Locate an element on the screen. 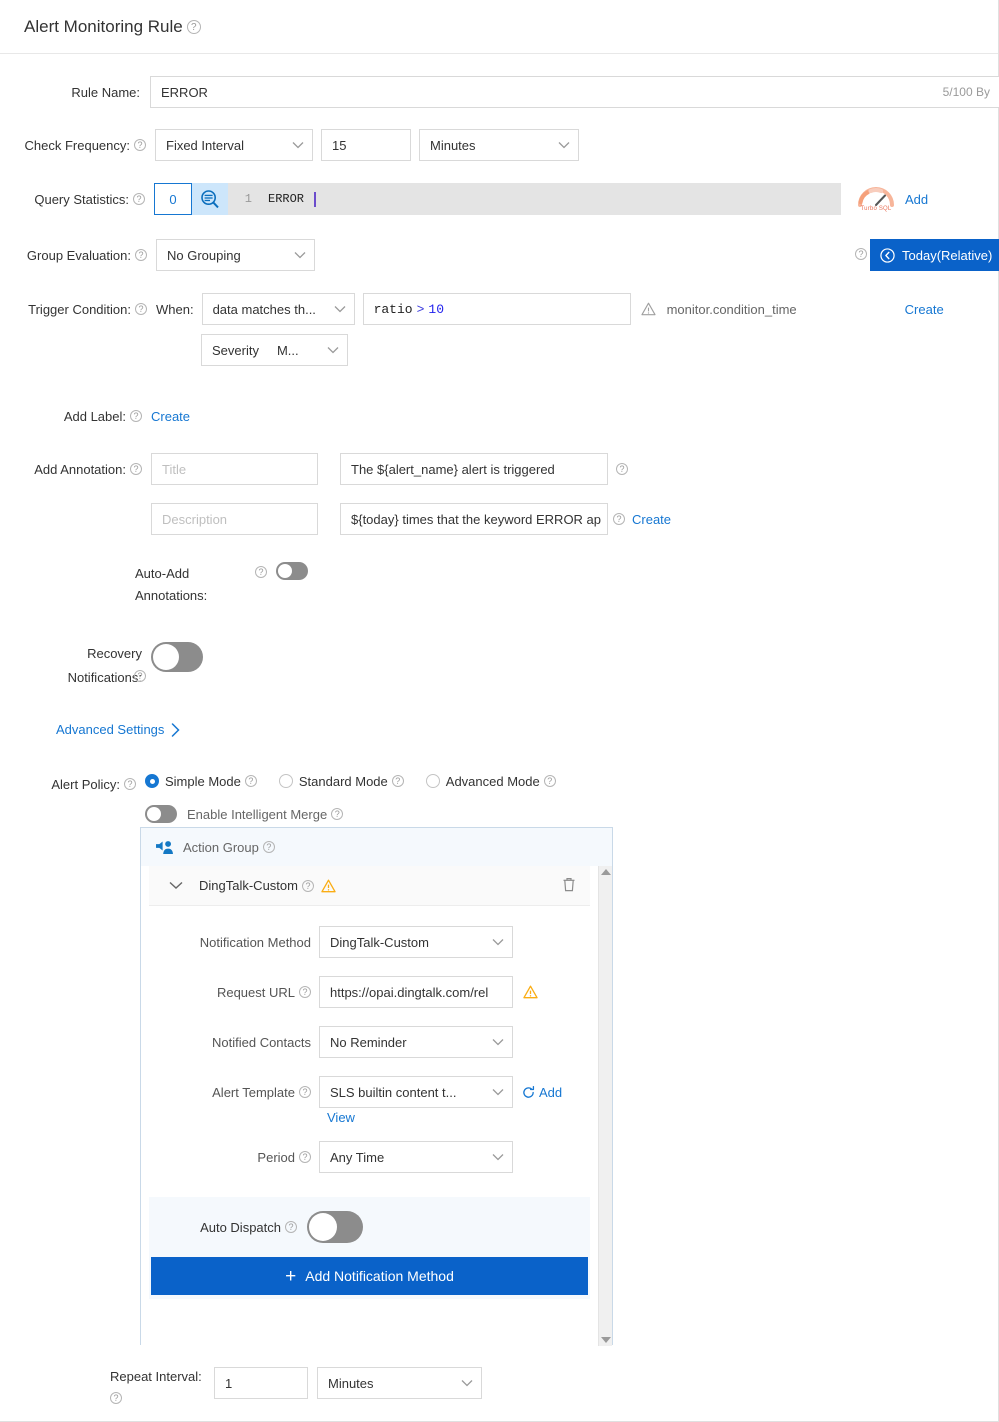  repeat-interval-help-icon: ? is located at coordinates (116, 1397).